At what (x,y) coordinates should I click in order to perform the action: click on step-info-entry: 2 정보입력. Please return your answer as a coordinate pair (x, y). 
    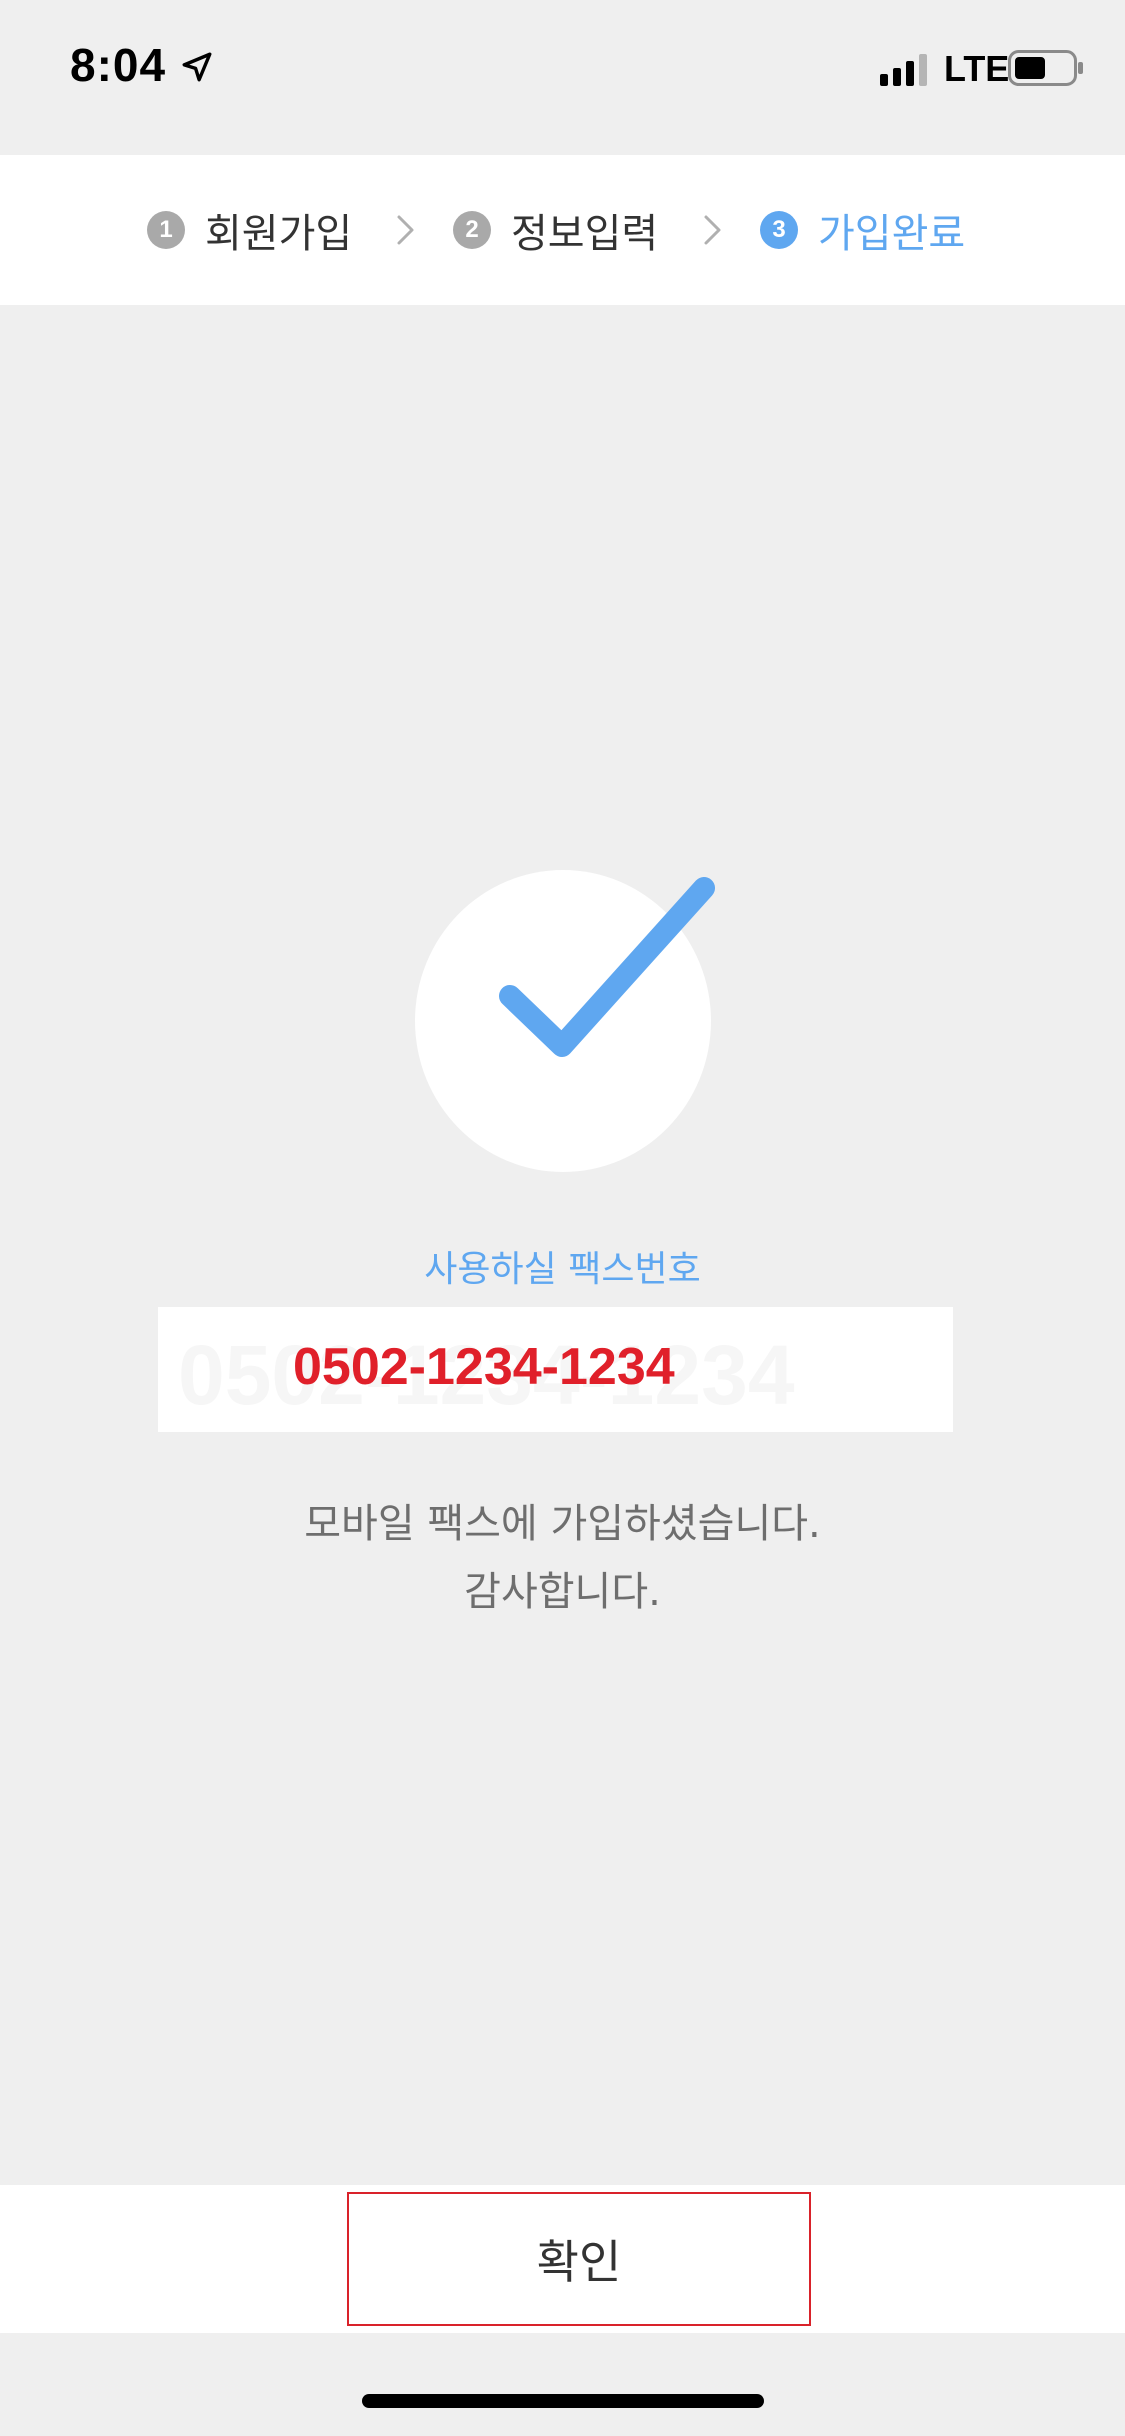
    Looking at the image, I should click on (555, 231).